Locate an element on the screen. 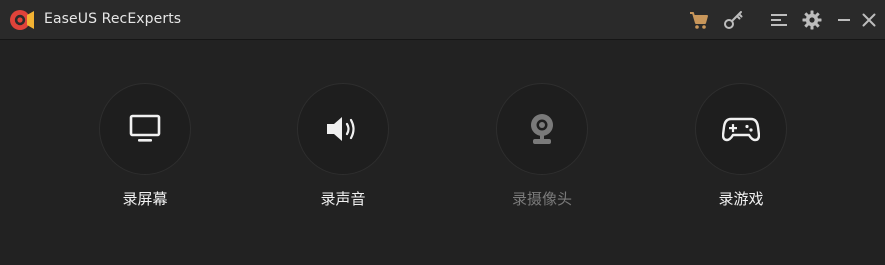  gear-icon is located at coordinates (812, 20).